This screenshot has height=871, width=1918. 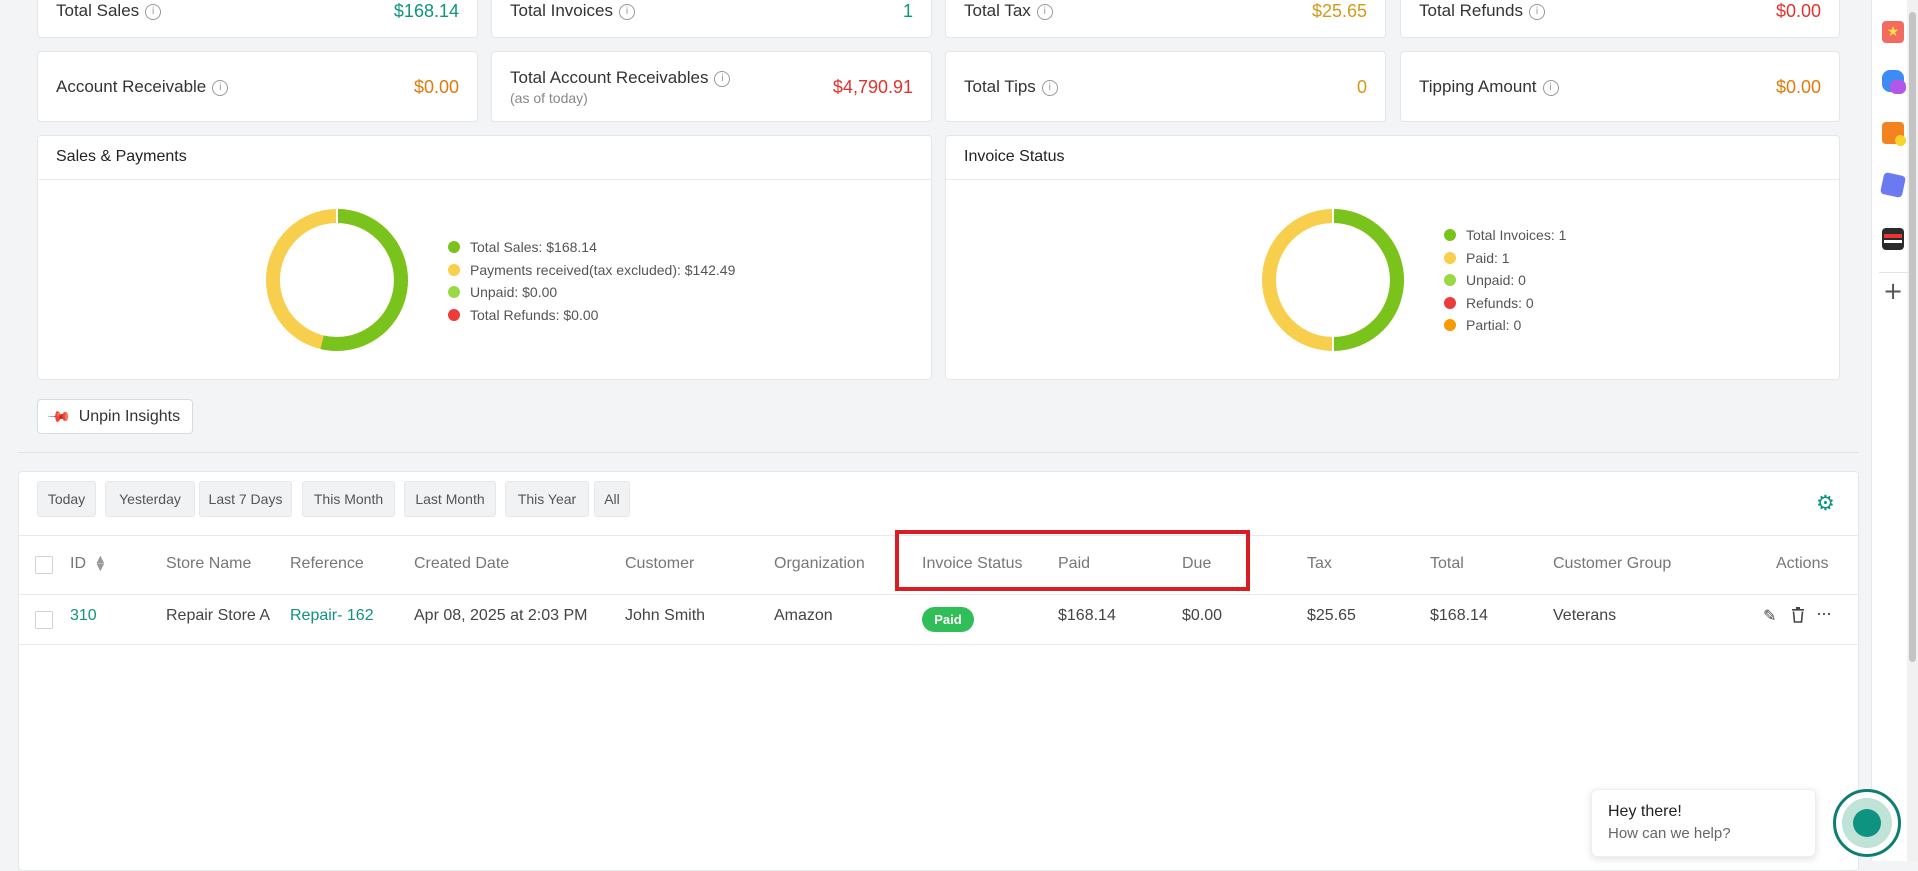 I want to click on insights-container-edge, so click(x=938, y=452).